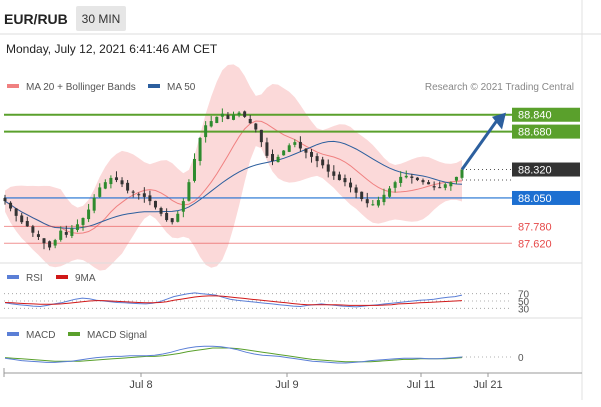 This screenshot has height=407, width=601. Describe the element at coordinates (286, 385) in the screenshot. I see `x-tick-label: Jul 9` at that location.